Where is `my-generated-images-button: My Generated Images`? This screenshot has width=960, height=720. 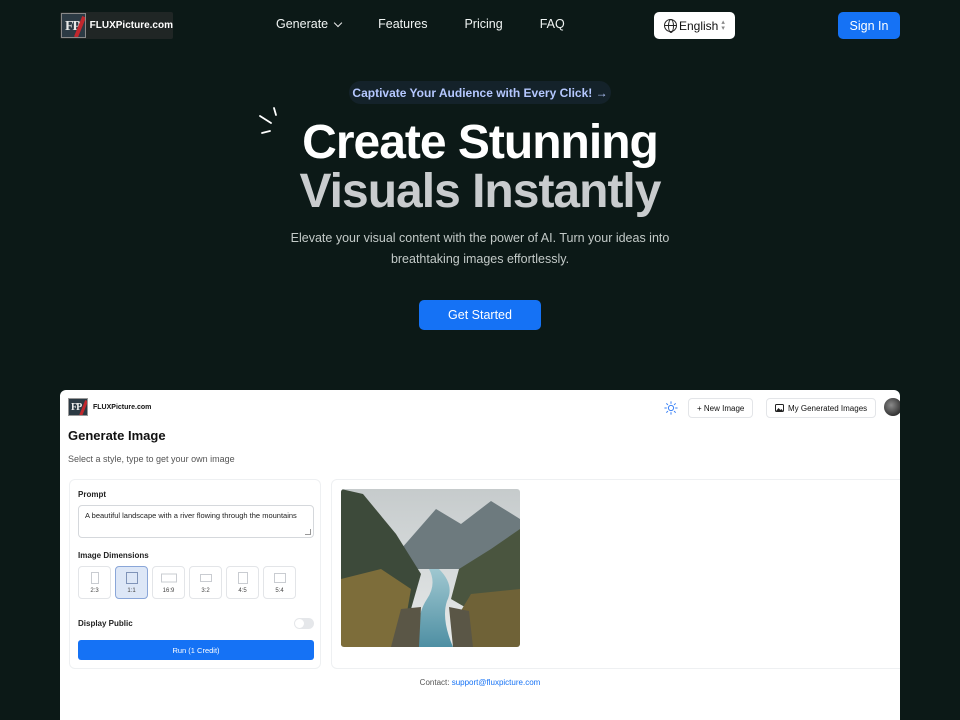 my-generated-images-button: My Generated Images is located at coordinates (821, 408).